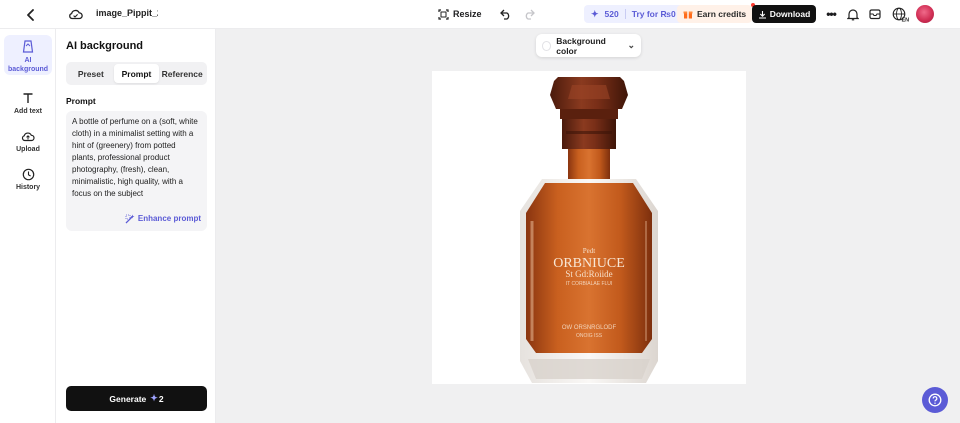 The height and width of the screenshot is (423, 960). What do you see at coordinates (105, 46) in the screenshot?
I see `panel-title: AI background` at bounding box center [105, 46].